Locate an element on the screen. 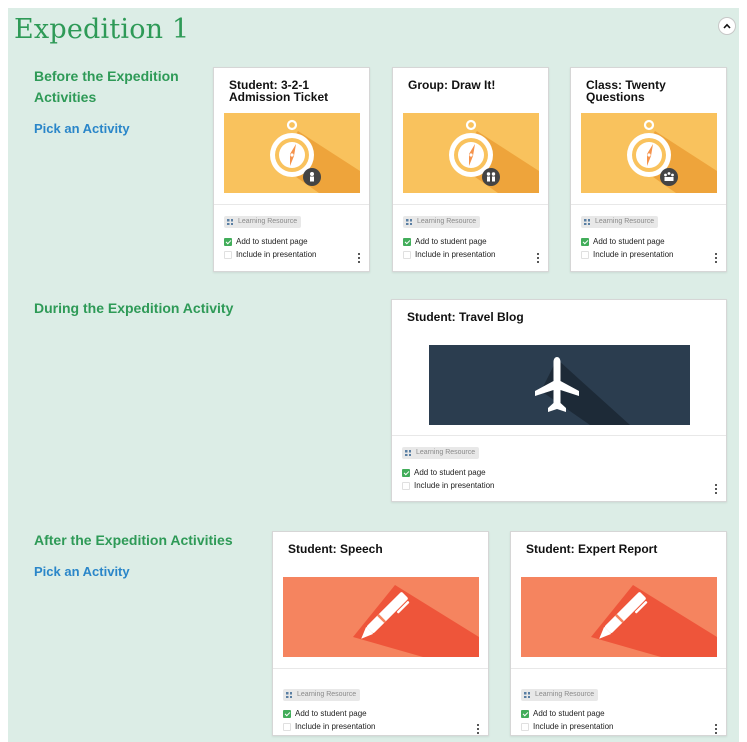  expedition-title: Expedition 1 is located at coordinates (102, 29).